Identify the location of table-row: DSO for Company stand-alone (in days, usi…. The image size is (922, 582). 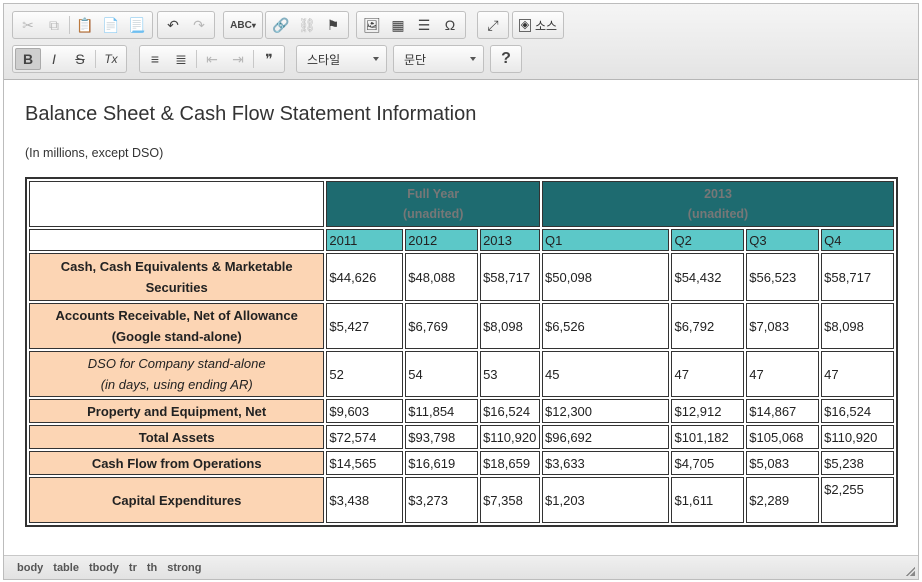
(461, 374).